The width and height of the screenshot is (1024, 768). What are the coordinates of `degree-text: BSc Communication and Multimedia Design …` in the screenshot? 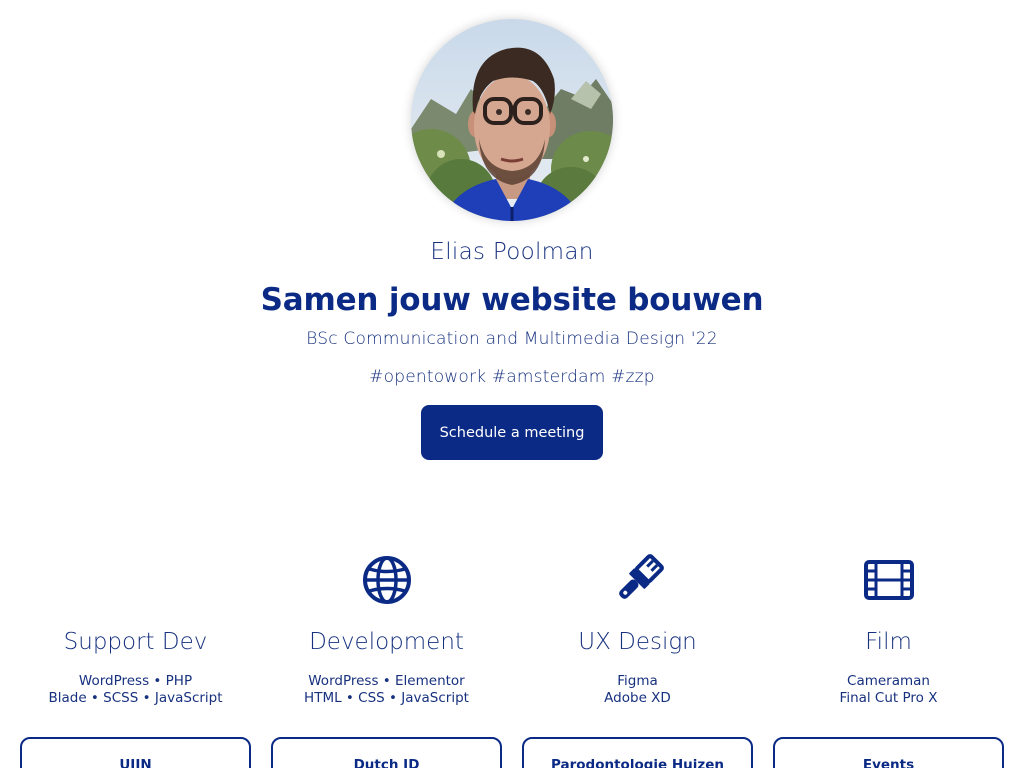 It's located at (512, 339).